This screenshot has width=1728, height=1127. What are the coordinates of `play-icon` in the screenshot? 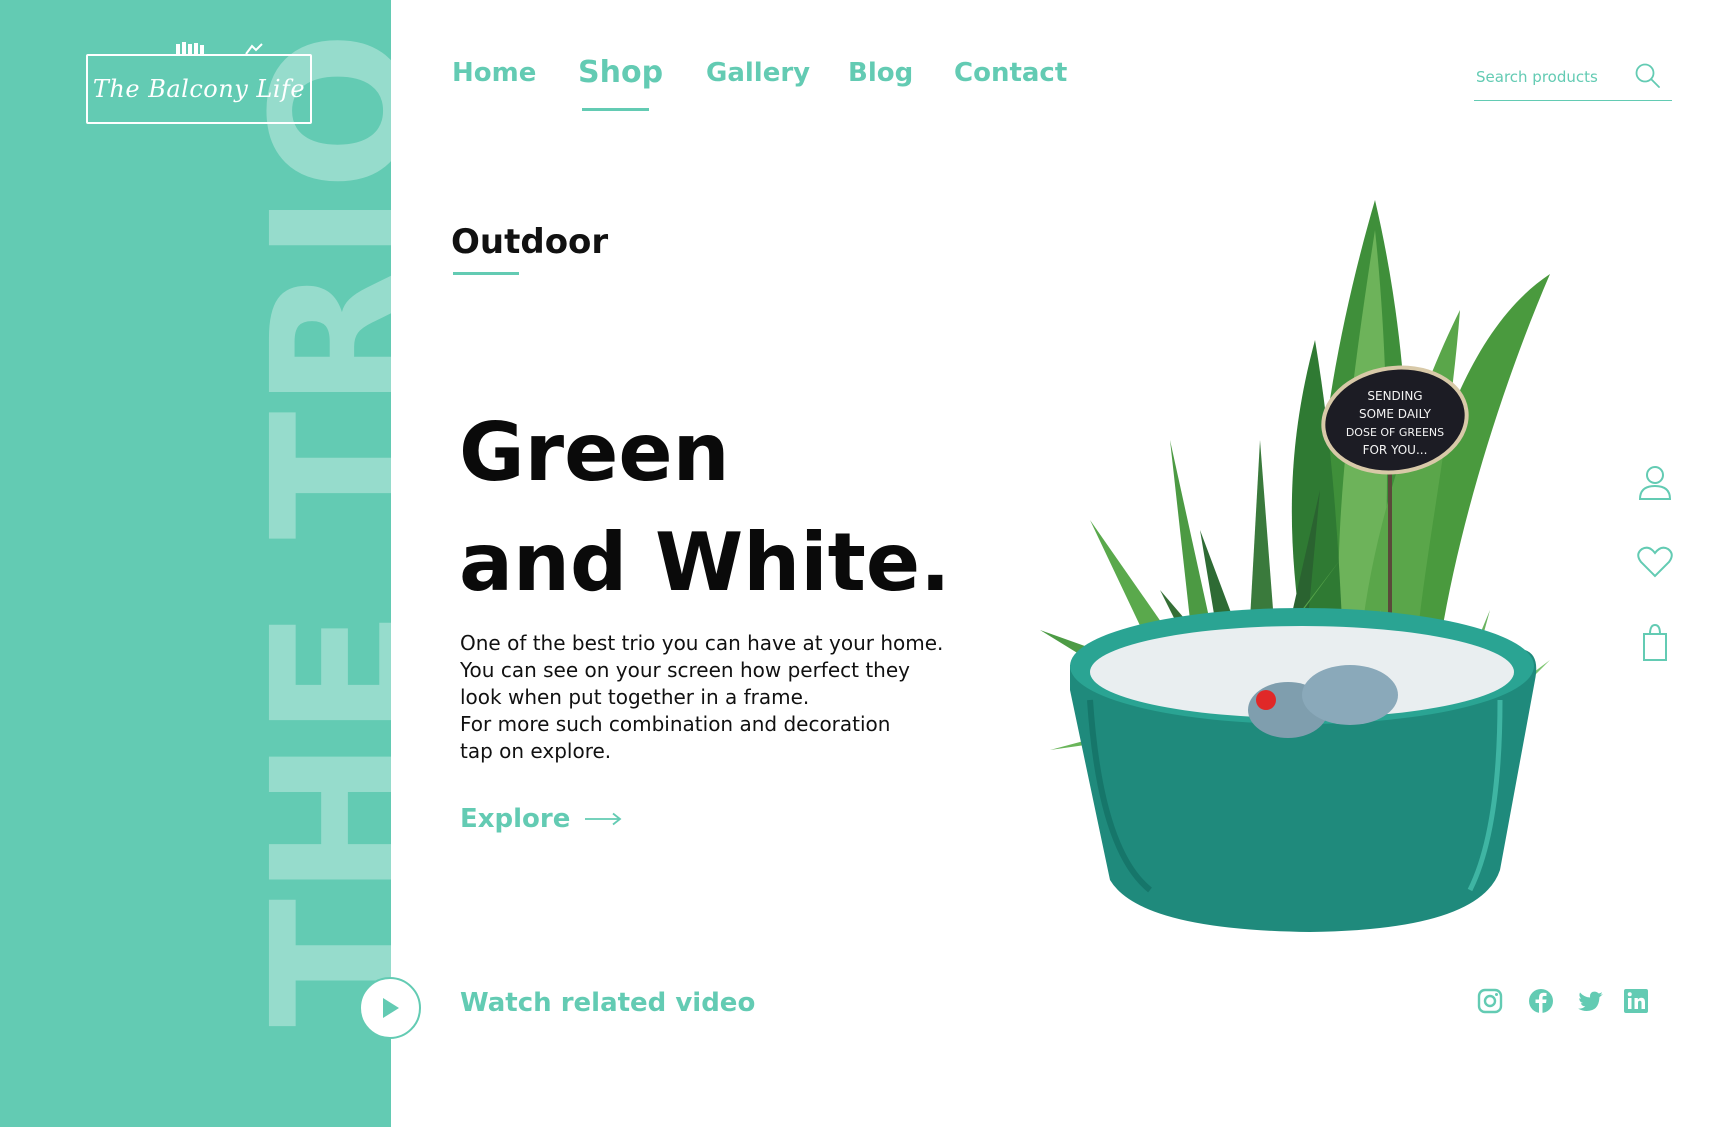 It's located at (391, 1008).